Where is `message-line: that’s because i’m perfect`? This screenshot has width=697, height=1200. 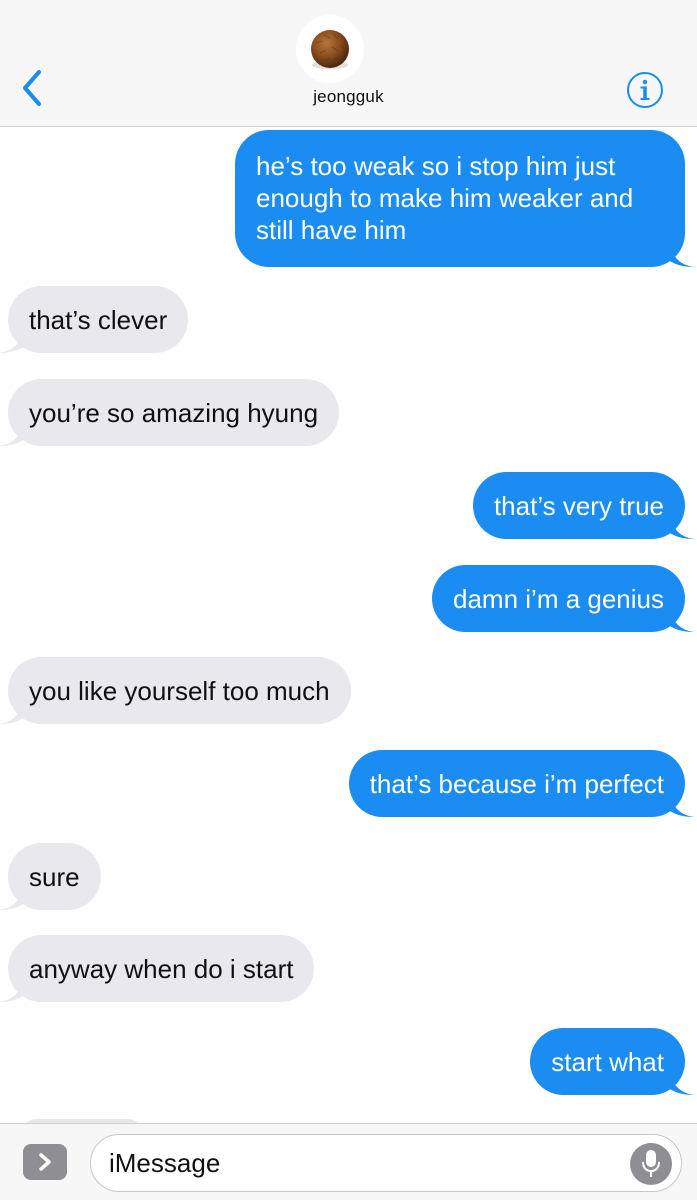 message-line: that’s because i’m perfect is located at coordinates (516, 784).